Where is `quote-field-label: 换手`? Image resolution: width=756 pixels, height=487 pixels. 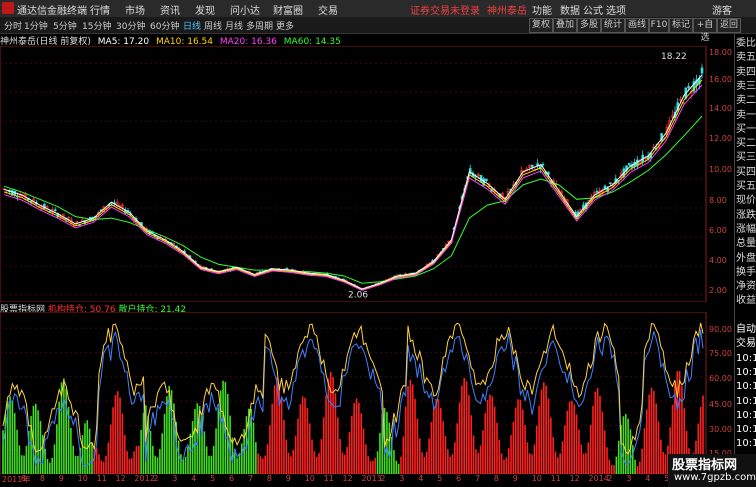 quote-field-label: 换手 is located at coordinates (746, 272).